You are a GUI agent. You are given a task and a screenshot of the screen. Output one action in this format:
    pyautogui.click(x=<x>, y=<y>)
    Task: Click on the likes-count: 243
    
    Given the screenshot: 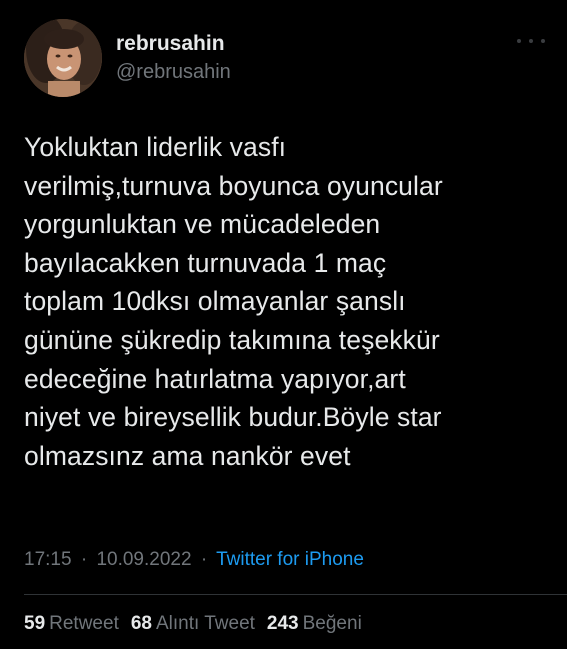 What is the action you would take?
    pyautogui.click(x=282, y=623)
    